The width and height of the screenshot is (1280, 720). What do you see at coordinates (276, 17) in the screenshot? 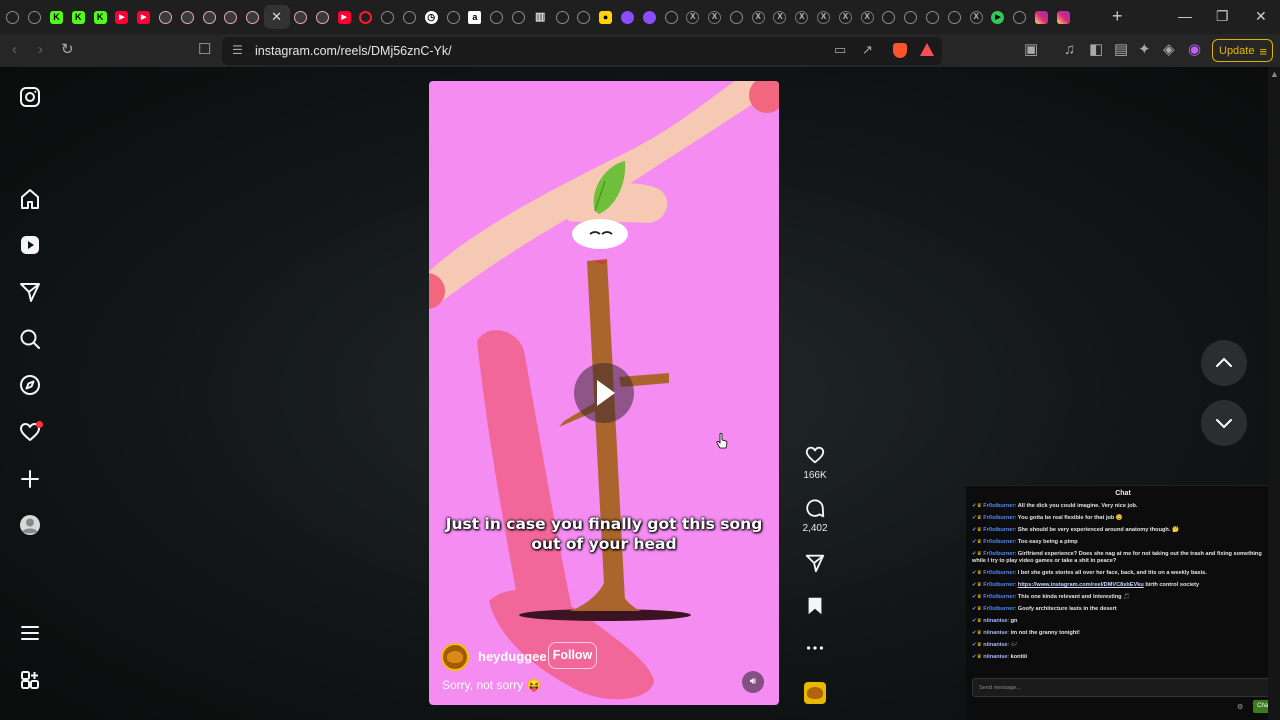
I see `browser-tab: ✕` at bounding box center [276, 17].